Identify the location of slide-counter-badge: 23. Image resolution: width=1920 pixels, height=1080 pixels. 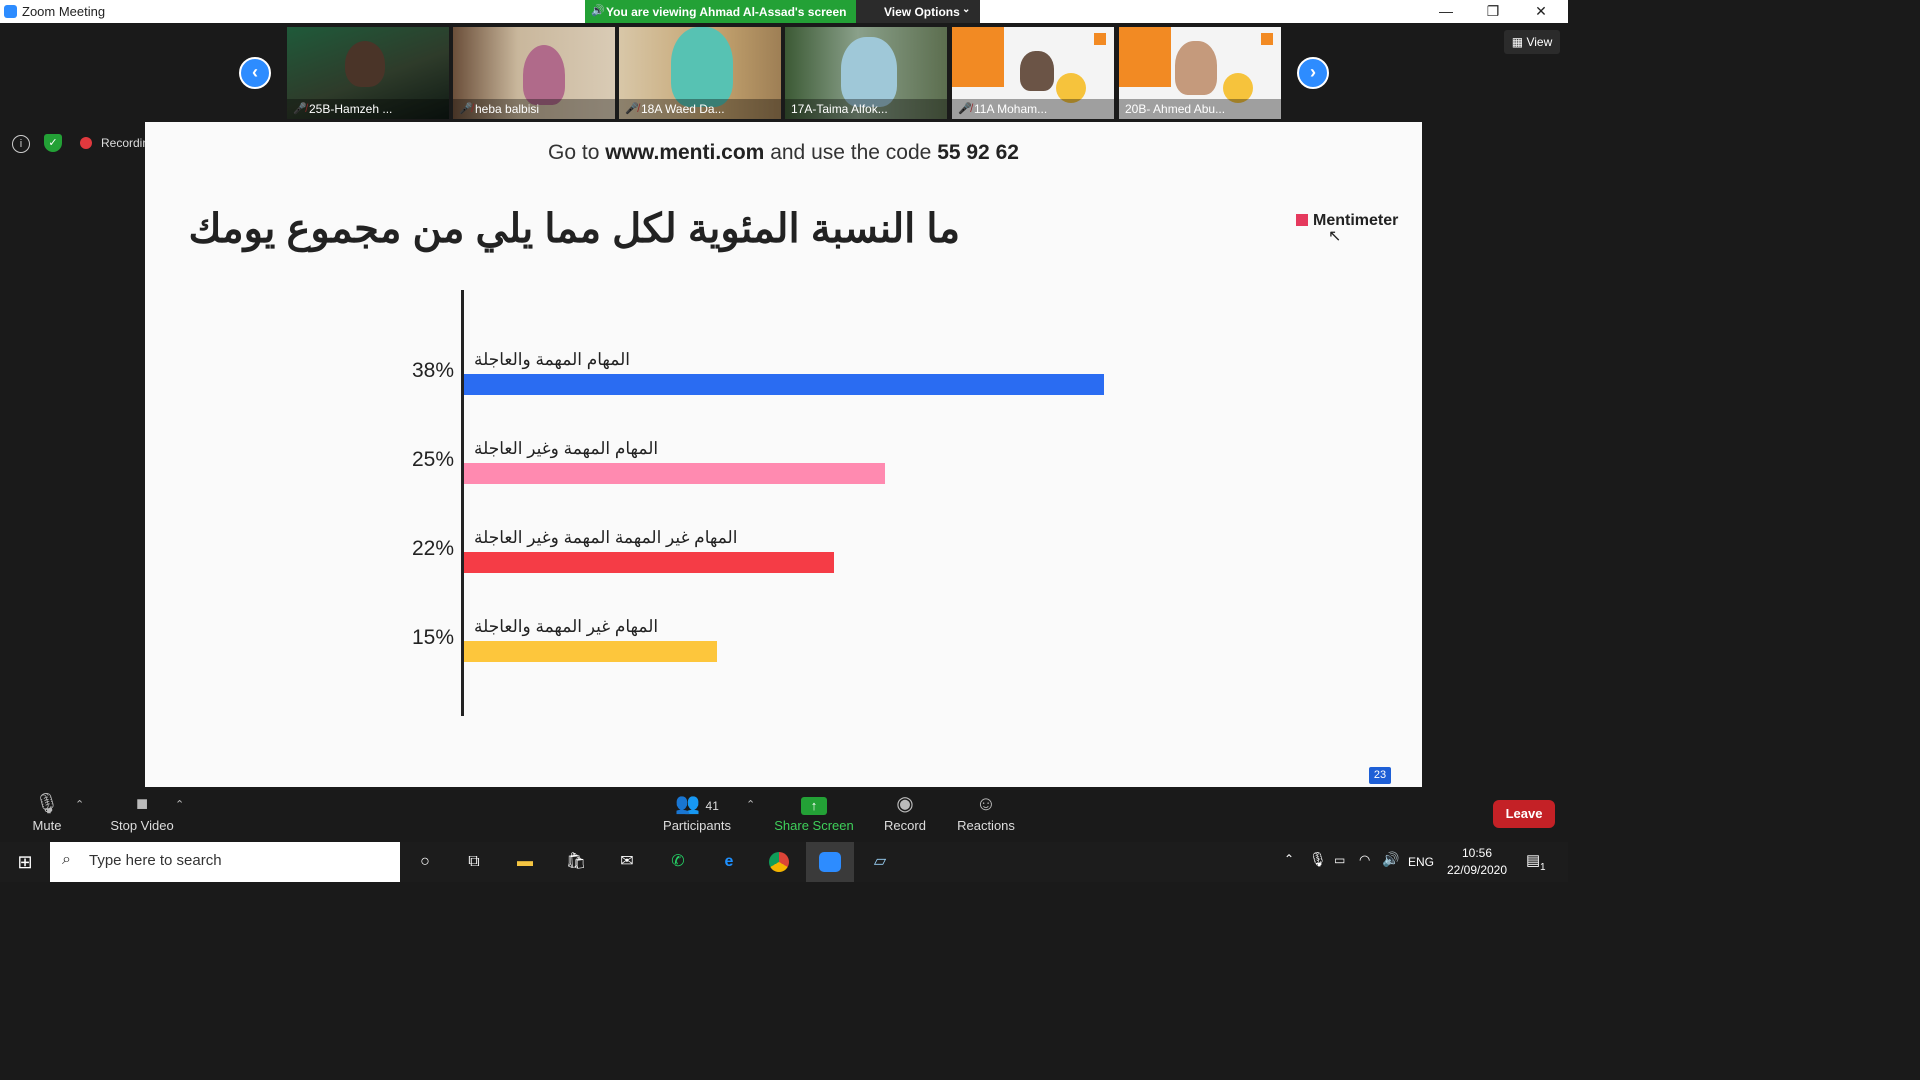
(1380, 775).